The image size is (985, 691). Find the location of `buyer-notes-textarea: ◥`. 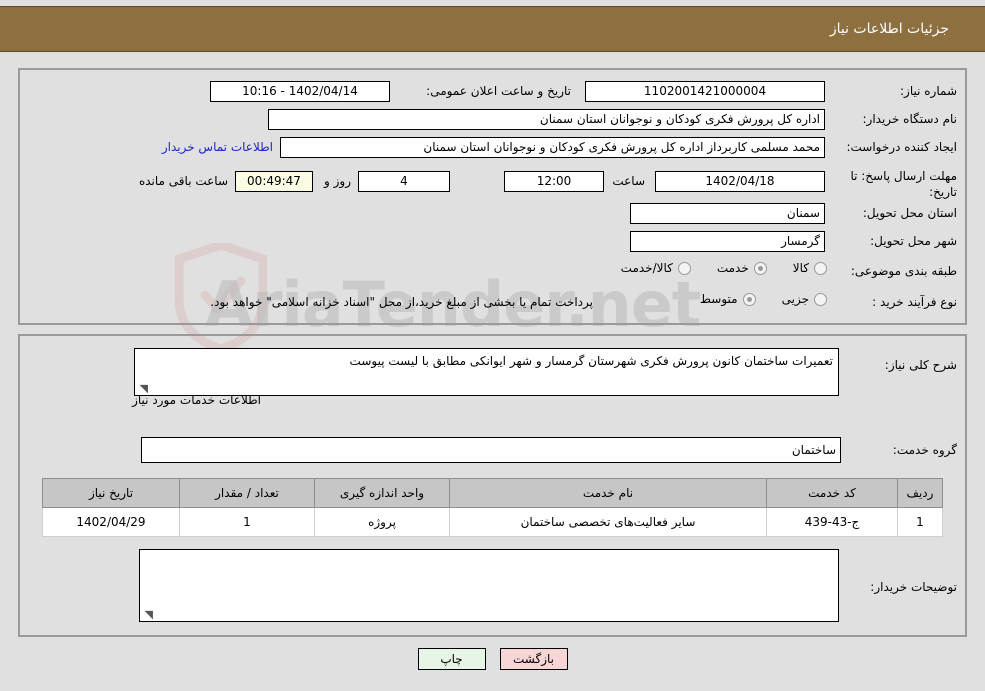

buyer-notes-textarea: ◥ is located at coordinates (489, 585).